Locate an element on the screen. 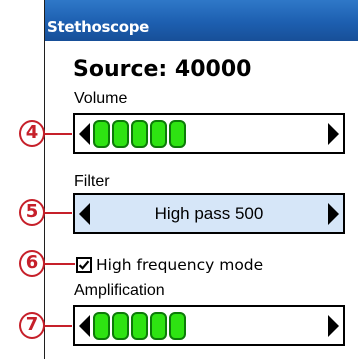 The width and height of the screenshot is (358, 359). callout-marker: 5 is located at coordinates (32, 212).